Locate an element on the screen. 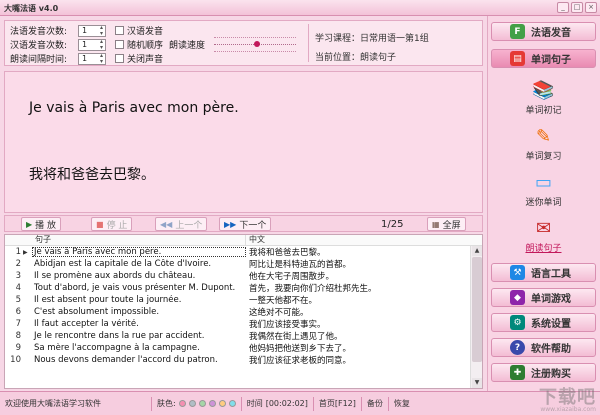  play-button: ▶ 播 放 is located at coordinates (41, 224).